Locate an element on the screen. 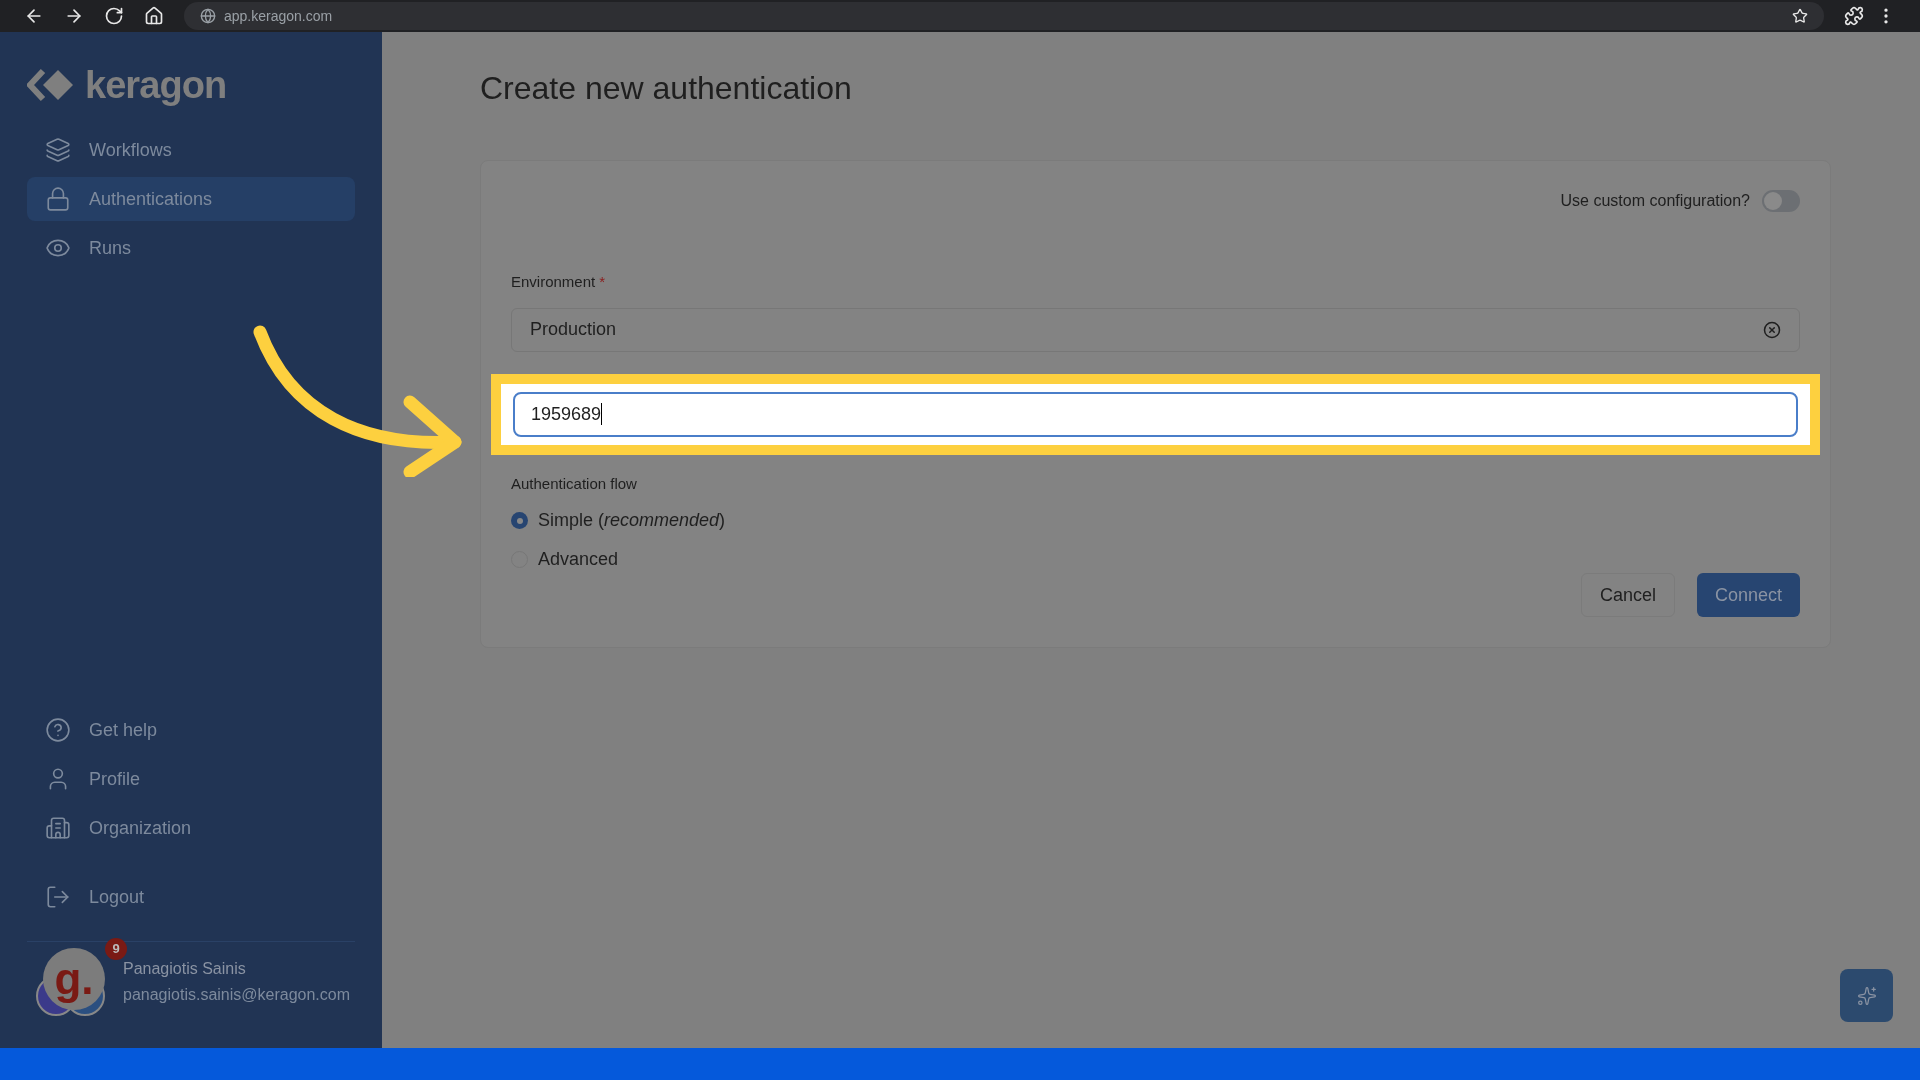 The height and width of the screenshot is (1080, 1920). toggle-switch is located at coordinates (1781, 201).